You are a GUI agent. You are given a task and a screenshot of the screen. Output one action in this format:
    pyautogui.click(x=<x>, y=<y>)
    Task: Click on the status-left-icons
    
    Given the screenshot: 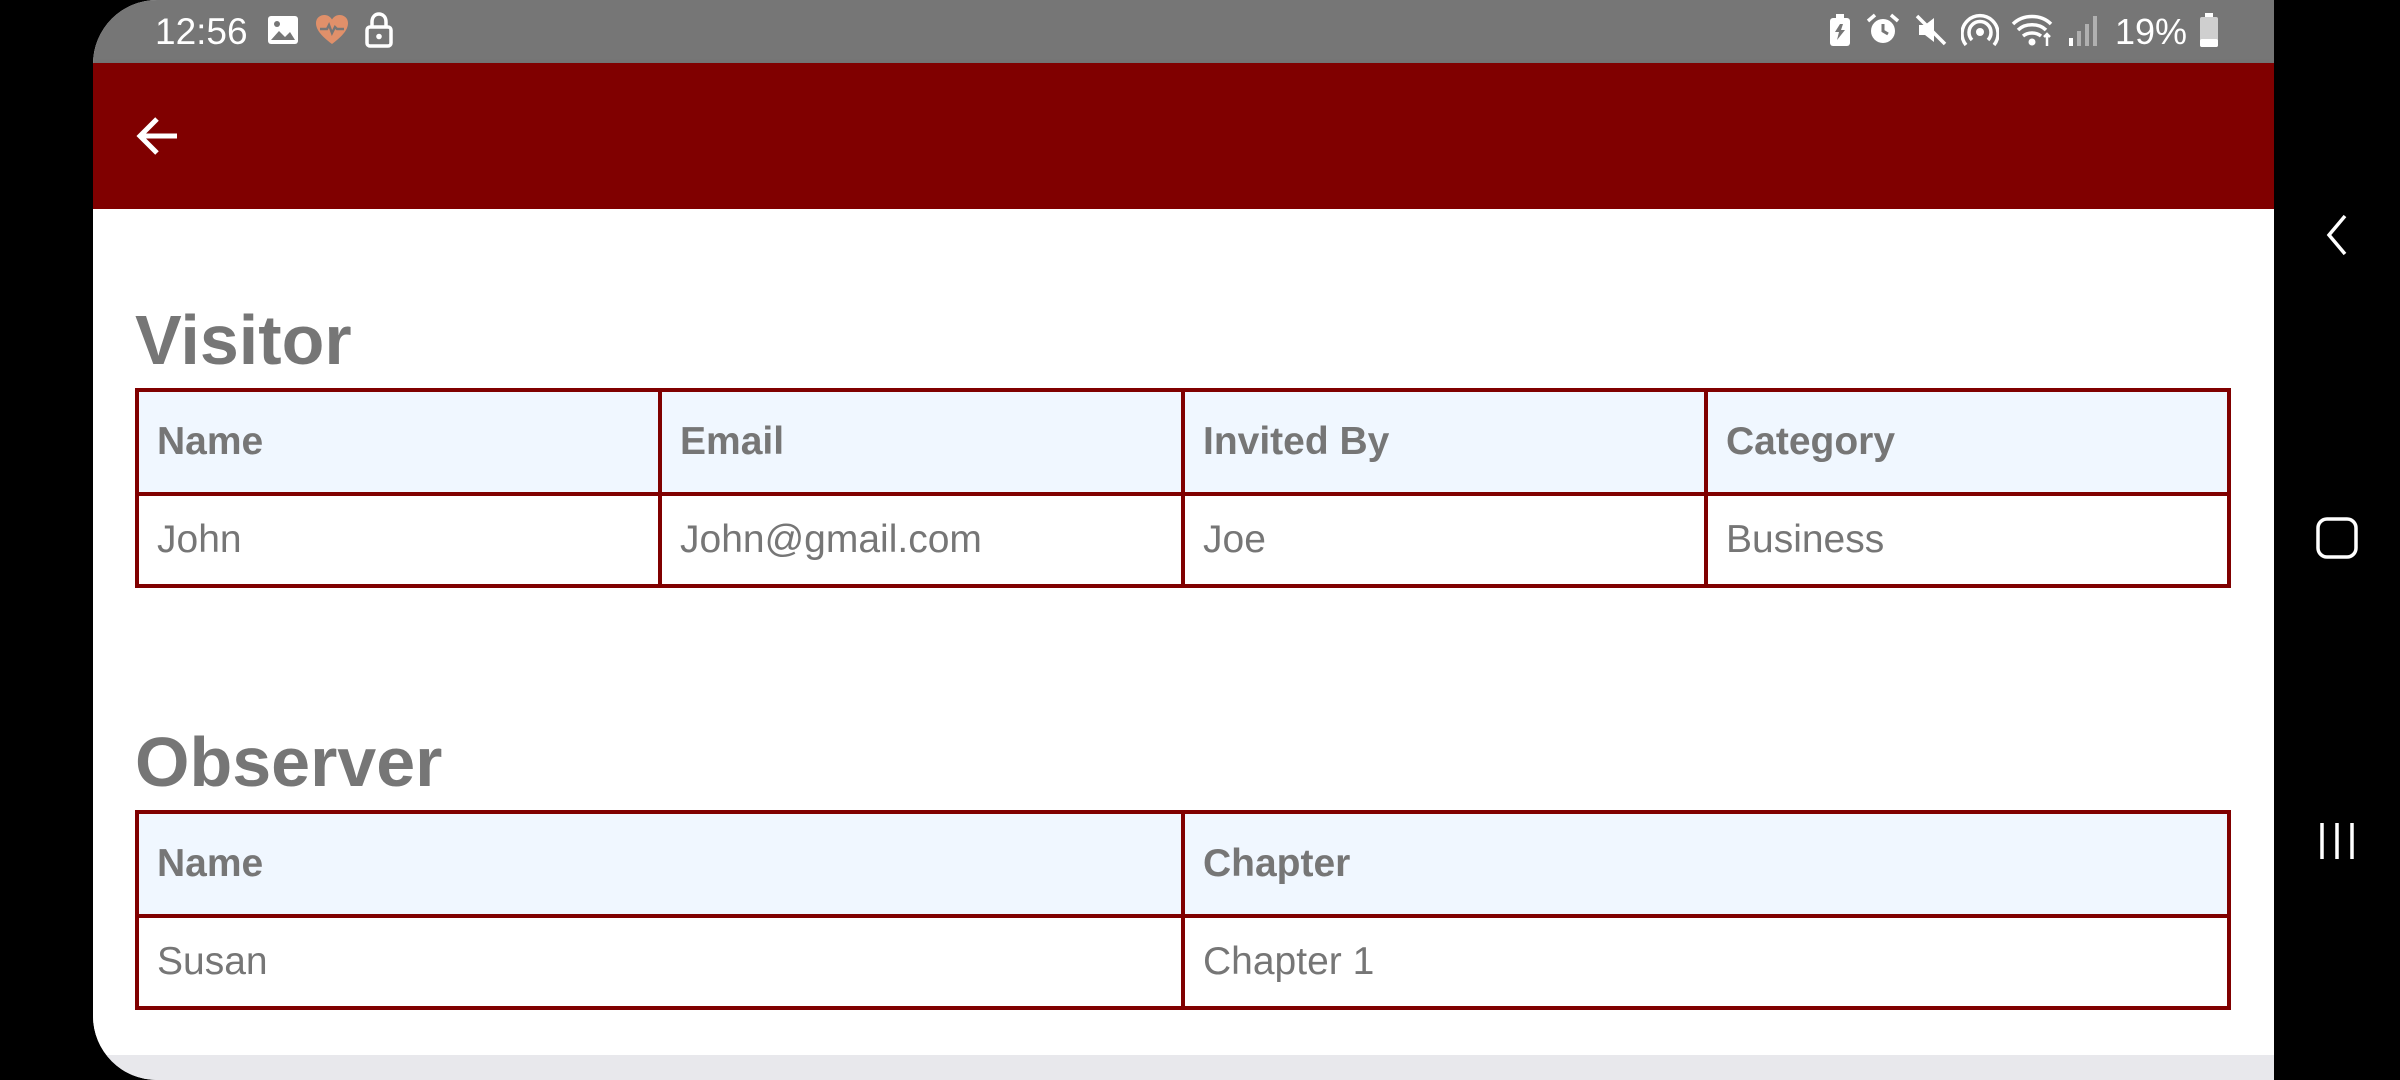 What is the action you would take?
    pyautogui.click(x=330, y=32)
    